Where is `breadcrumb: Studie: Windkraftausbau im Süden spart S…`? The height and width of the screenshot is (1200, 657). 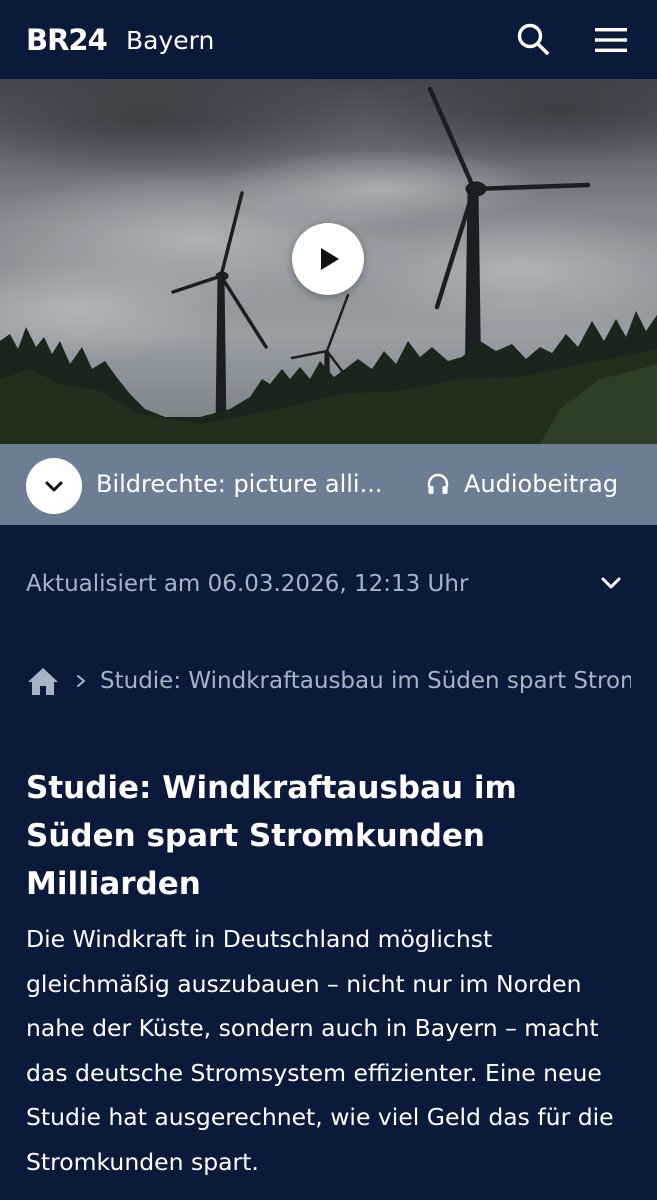
breadcrumb: Studie: Windkraftausbau im Süden spart S… is located at coordinates (328, 681).